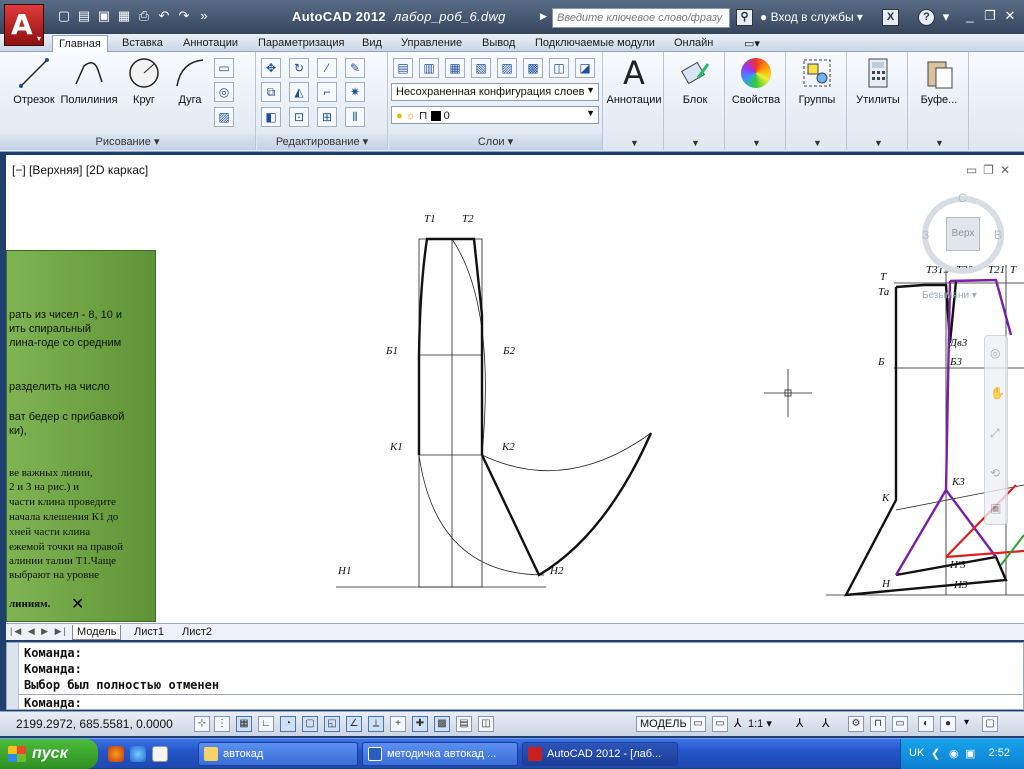 The width and height of the screenshot is (1024, 769). Describe the element at coordinates (737, 723) in the screenshot. I see `annotation-scale-icon: ⅄` at that location.